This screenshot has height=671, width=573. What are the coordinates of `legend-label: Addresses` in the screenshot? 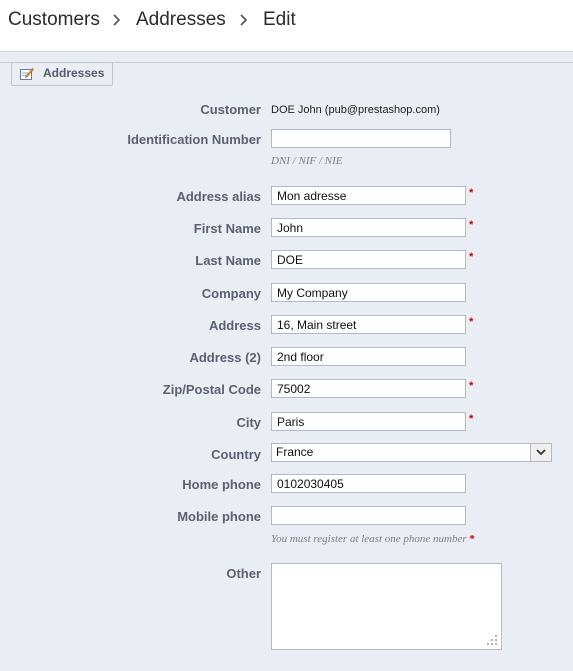 It's located at (74, 73).